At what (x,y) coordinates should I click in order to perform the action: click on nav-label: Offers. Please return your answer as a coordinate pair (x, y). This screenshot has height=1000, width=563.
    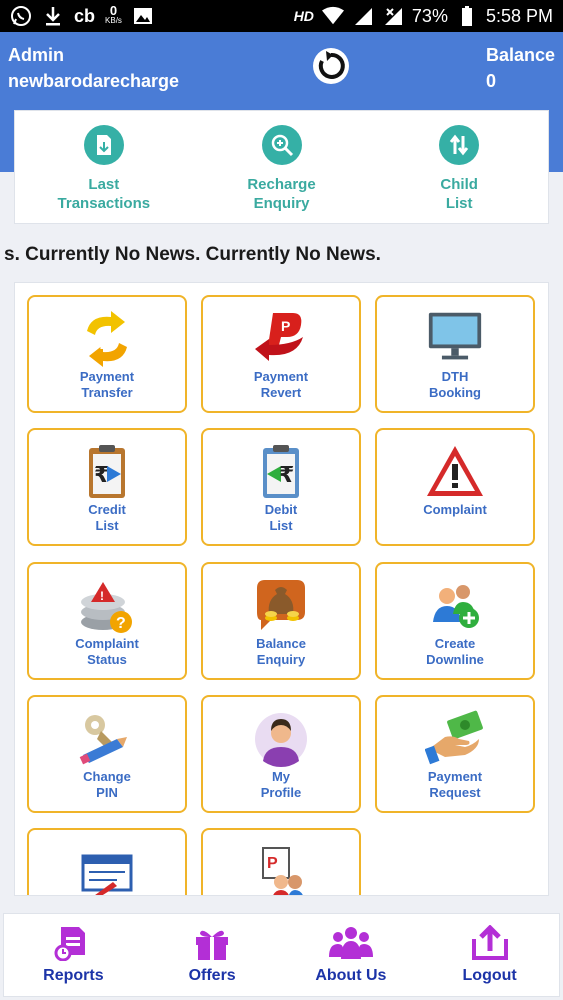
    Looking at the image, I should click on (212, 975).